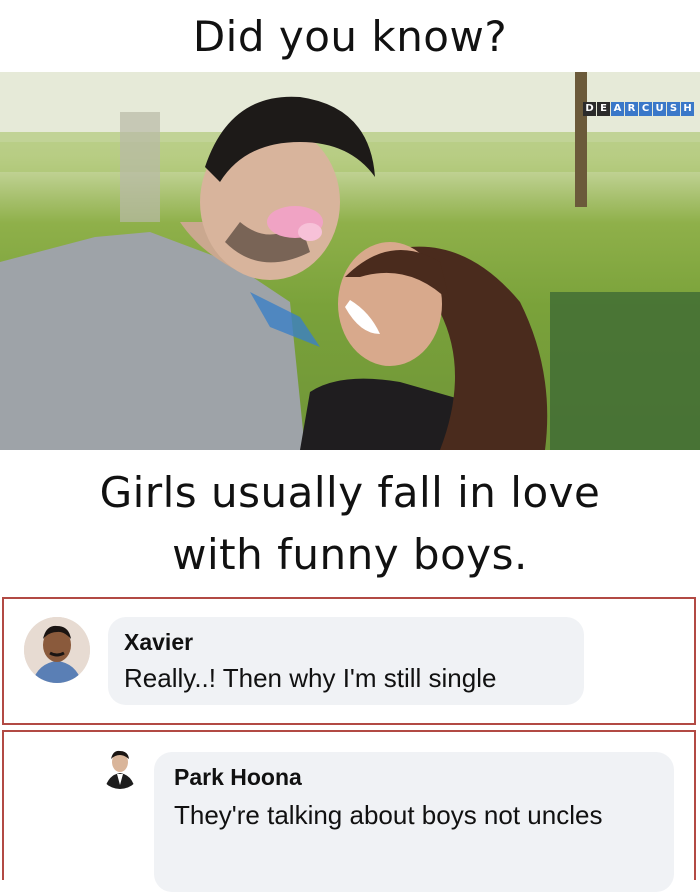  Describe the element at coordinates (388, 815) in the screenshot. I see `comment-text: They're talking about boys not uncles` at that location.